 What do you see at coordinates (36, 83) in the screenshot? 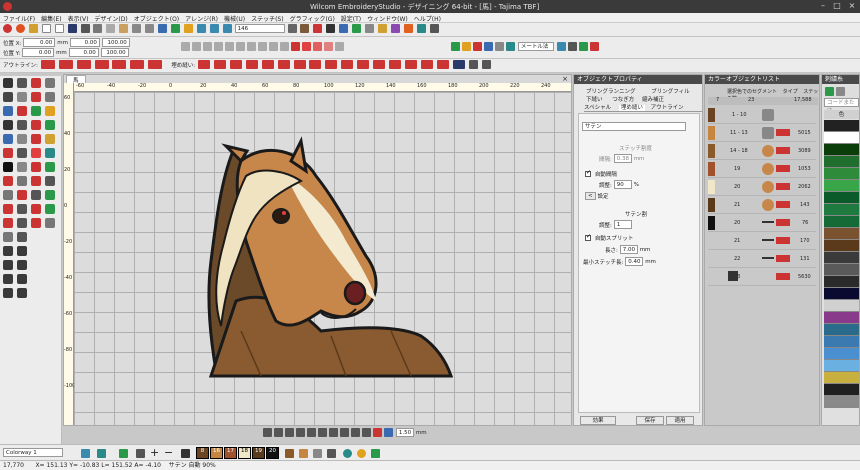
I see `reshape-tool-icon` at bounding box center [36, 83].